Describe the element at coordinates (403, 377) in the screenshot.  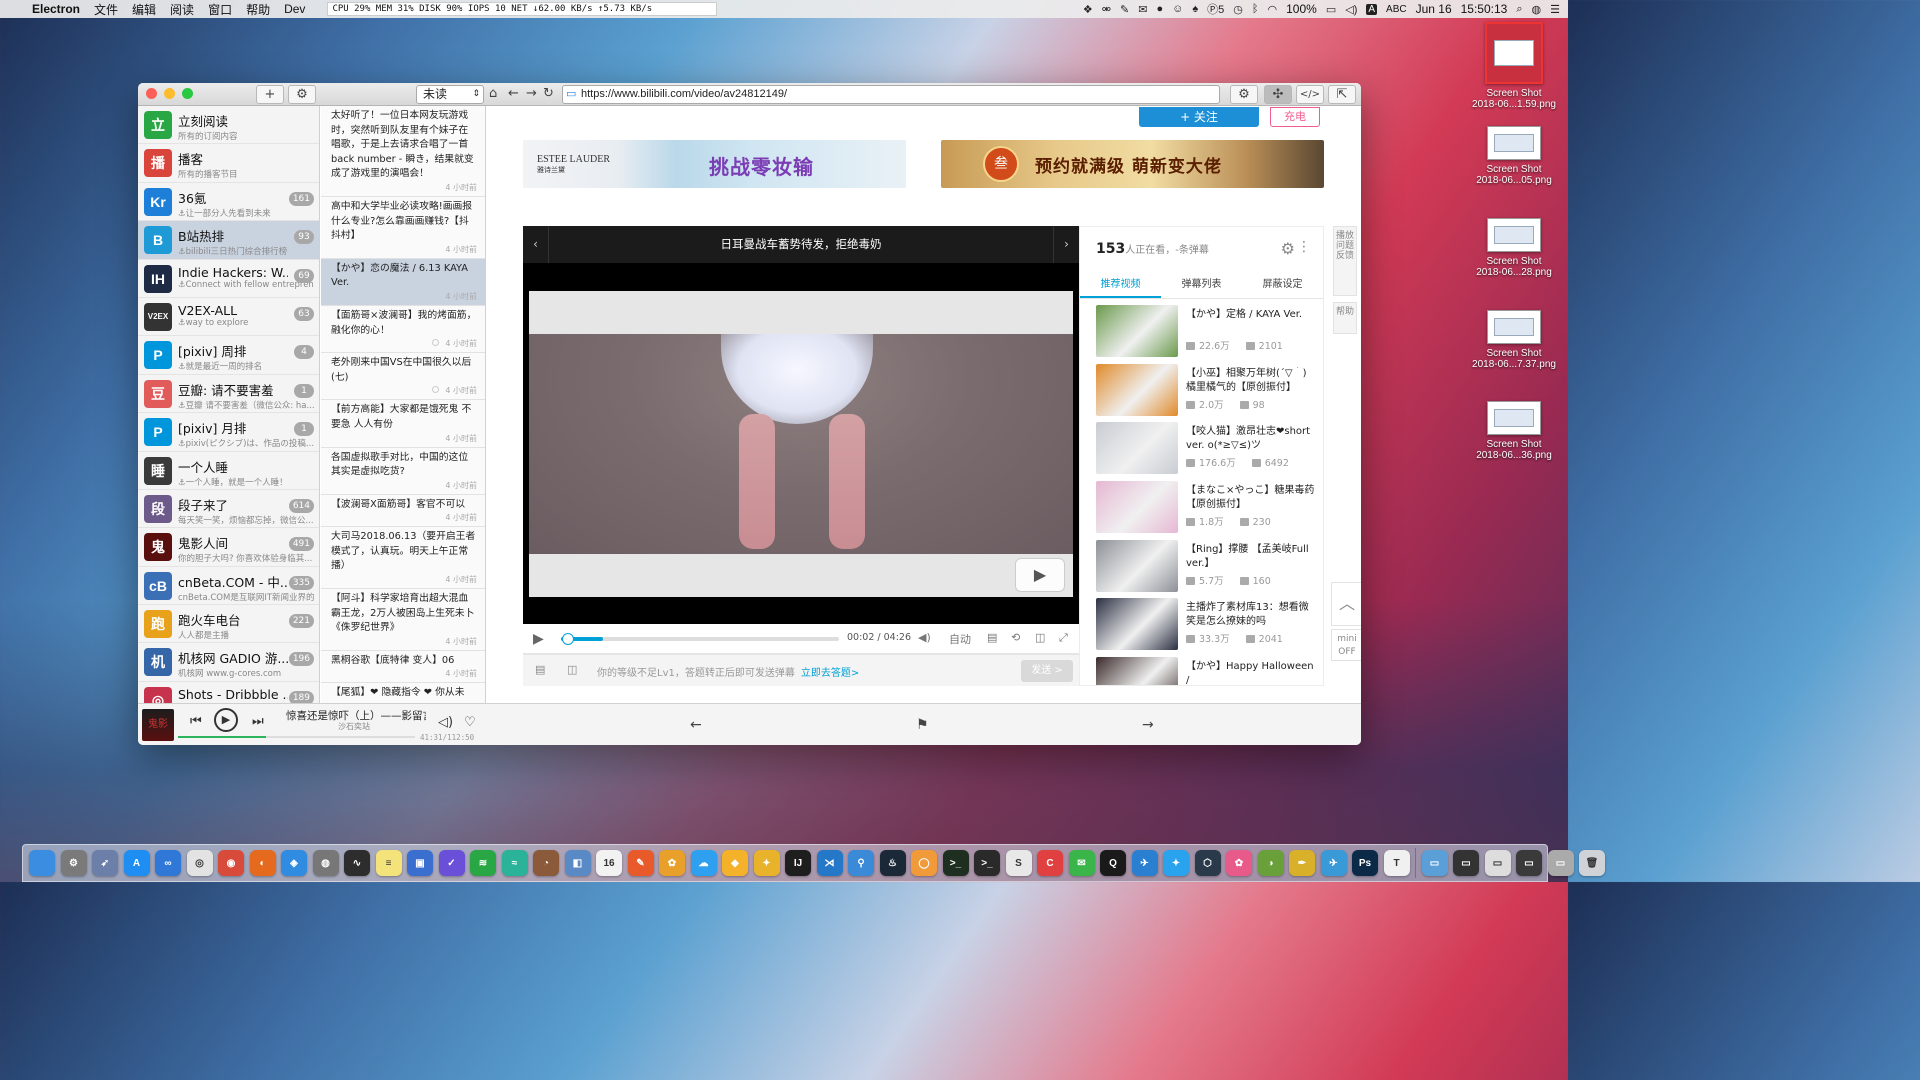
I see `article-item: 老外刚来中国VS在中国很久以后(七) 4 小时前` at that location.